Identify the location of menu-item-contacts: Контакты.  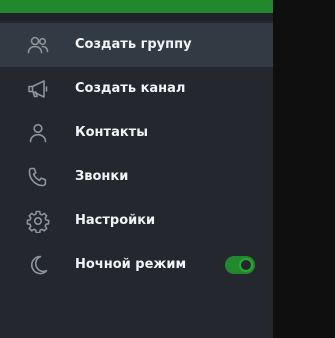
(136, 133).